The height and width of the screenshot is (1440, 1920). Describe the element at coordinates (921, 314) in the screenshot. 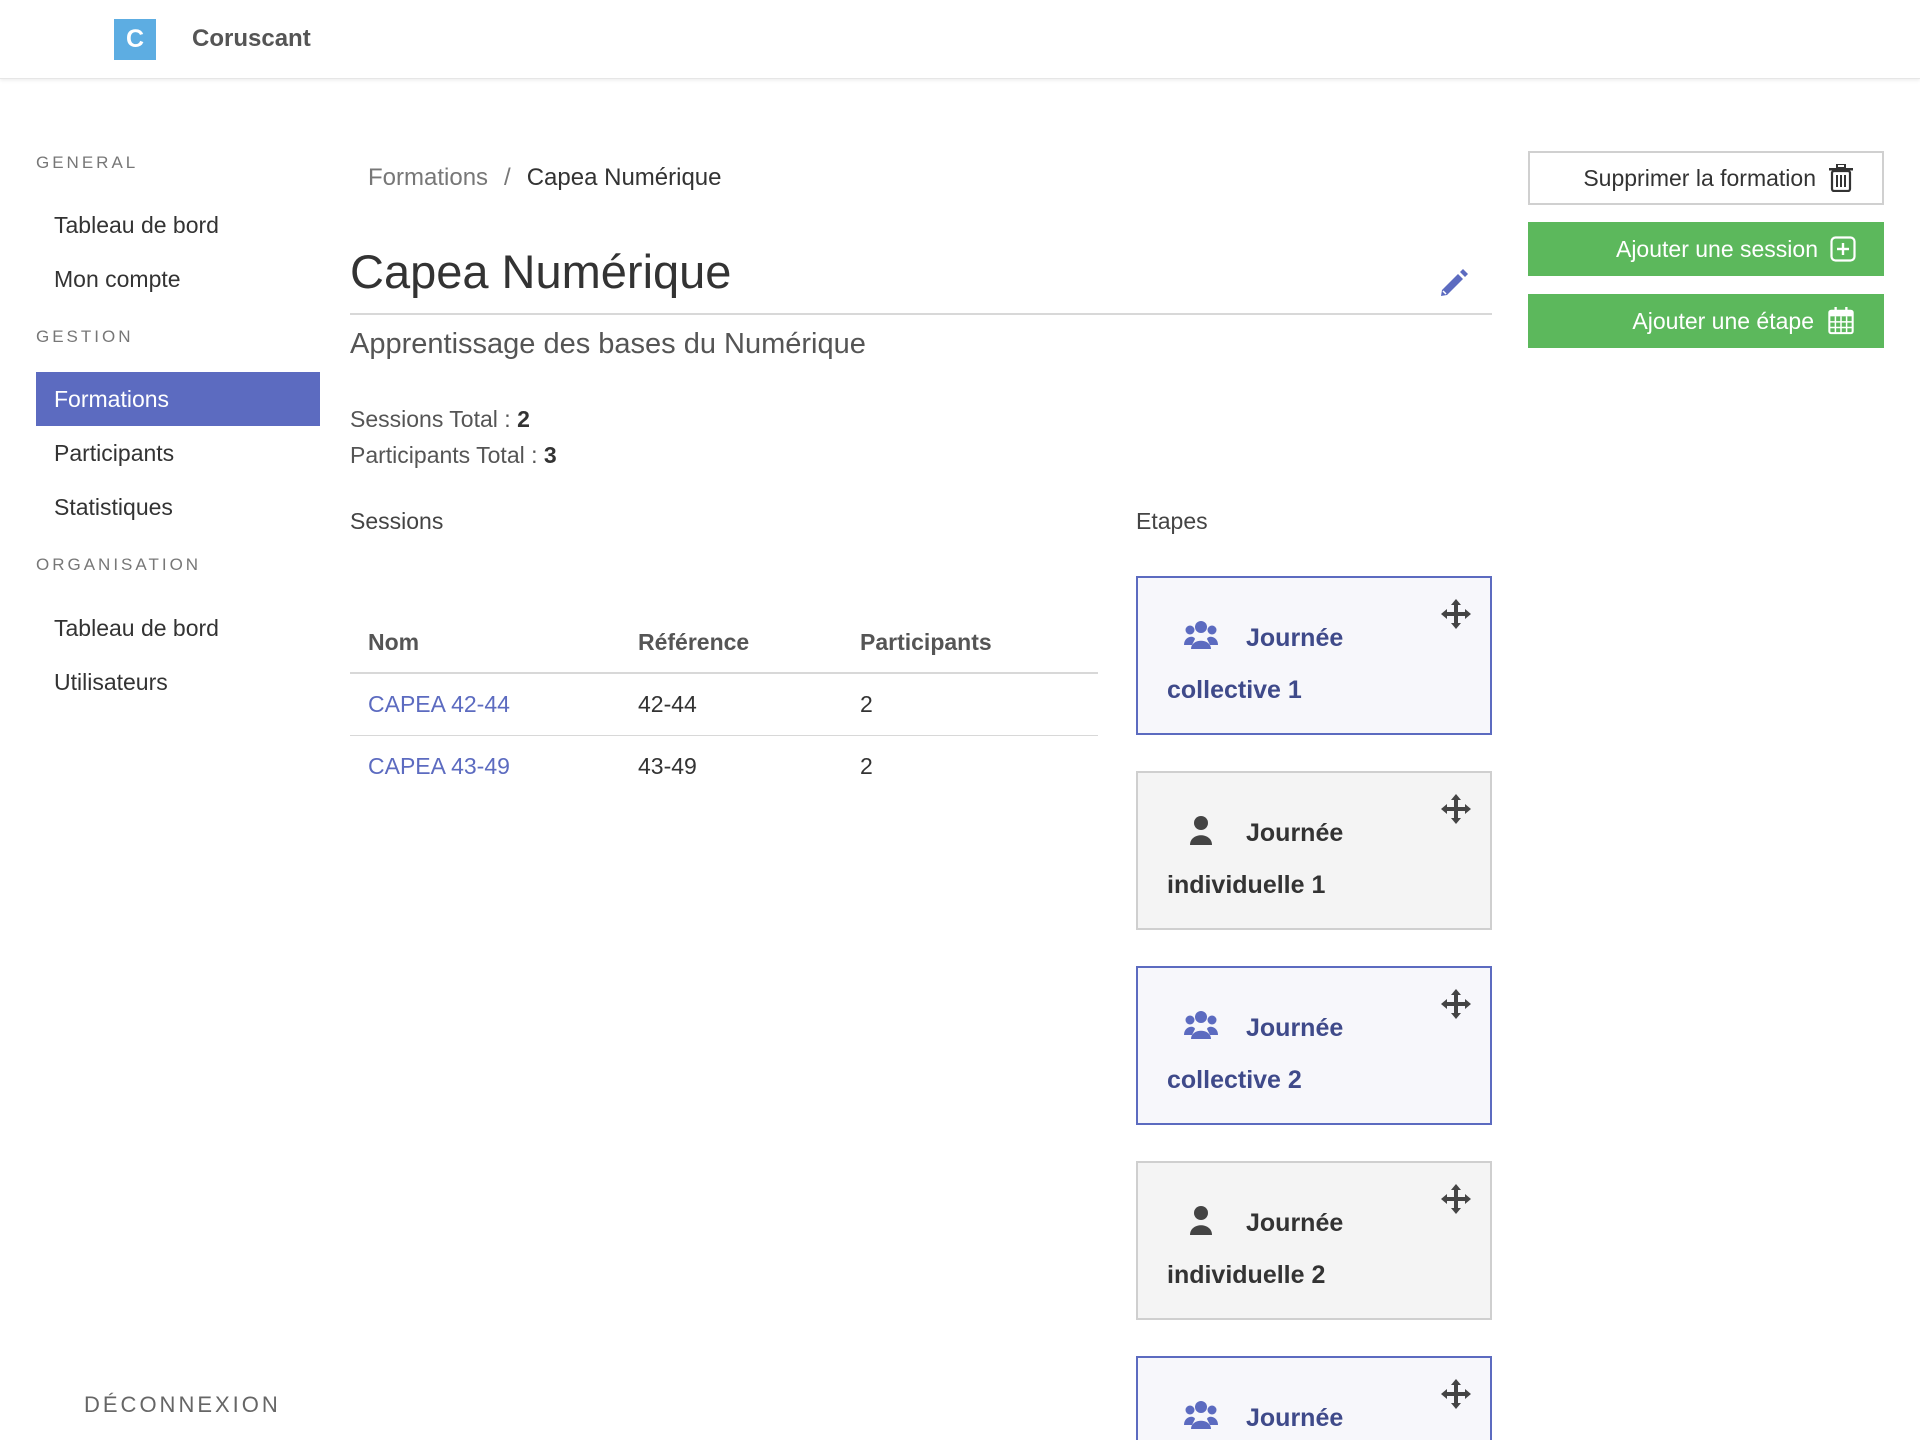

I see `title-divider` at that location.